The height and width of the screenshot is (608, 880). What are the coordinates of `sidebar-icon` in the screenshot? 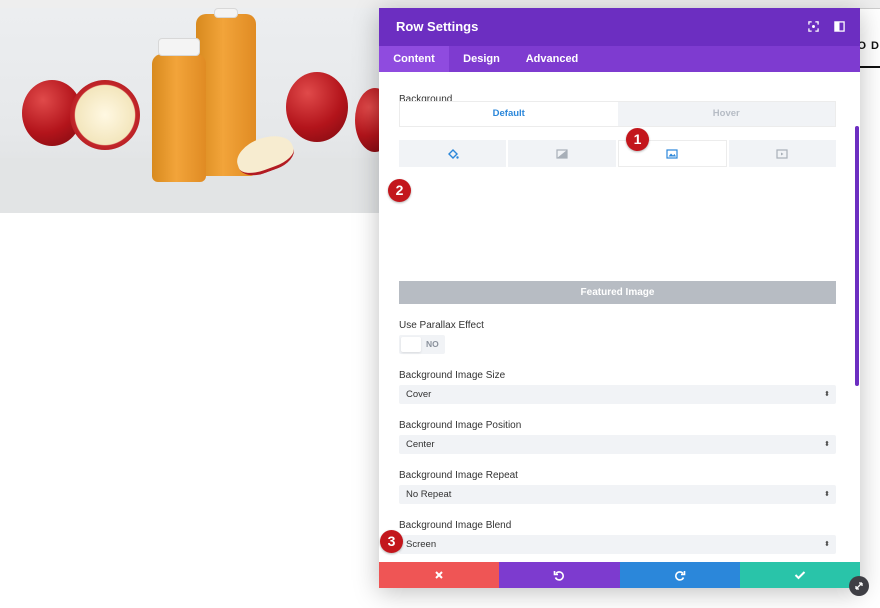 It's located at (839, 26).